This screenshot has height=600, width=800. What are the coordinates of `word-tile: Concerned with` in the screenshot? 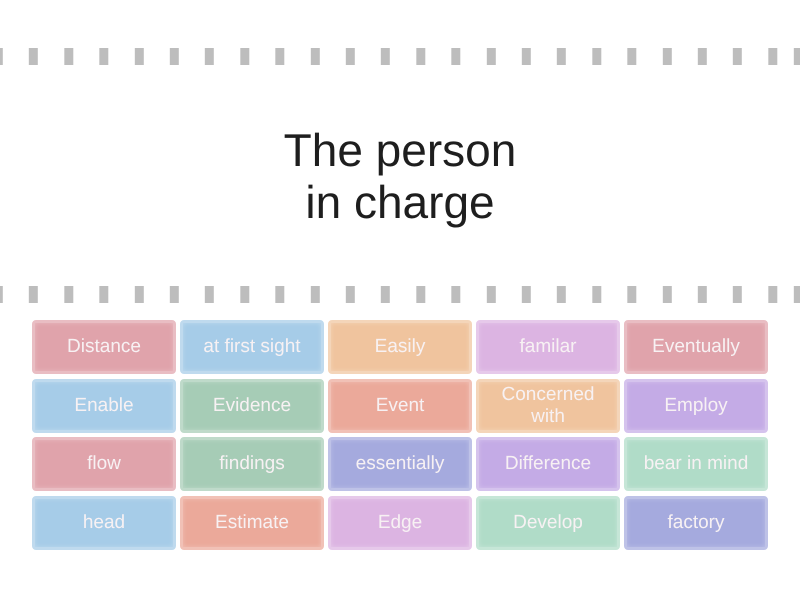 It's located at (548, 405).